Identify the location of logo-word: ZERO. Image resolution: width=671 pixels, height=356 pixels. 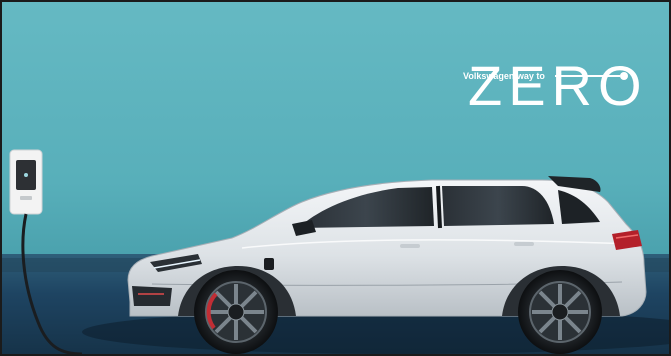
(558, 85).